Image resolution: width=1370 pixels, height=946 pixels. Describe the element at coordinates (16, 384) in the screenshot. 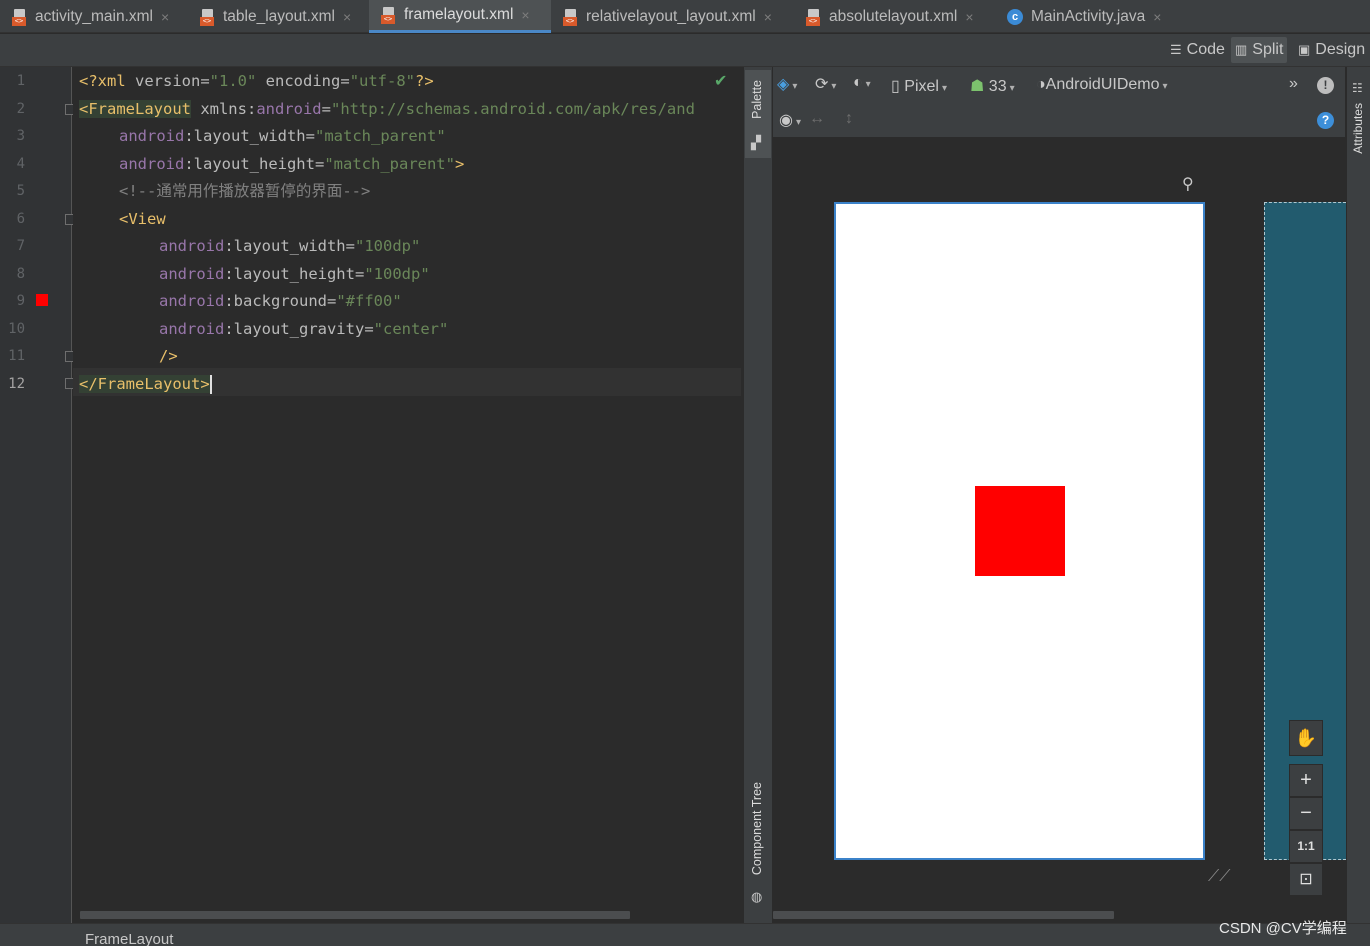

I see `line-number-current: 12` at that location.